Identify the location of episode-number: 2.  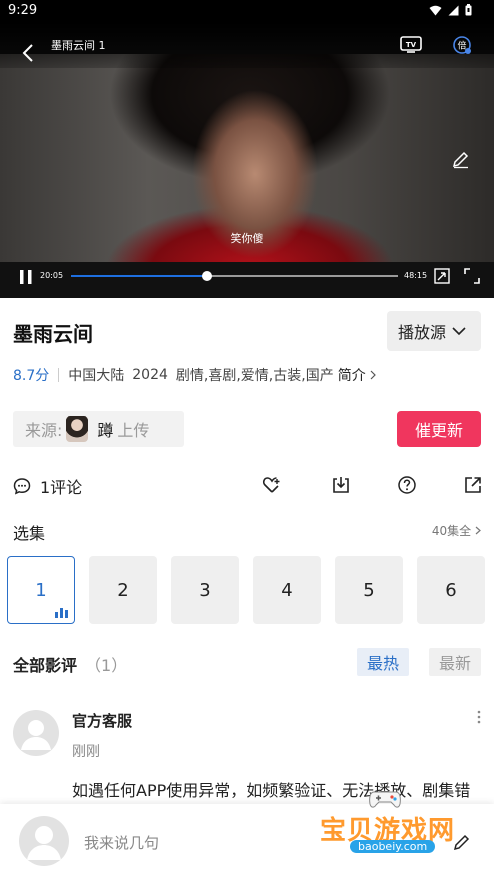
(123, 590).